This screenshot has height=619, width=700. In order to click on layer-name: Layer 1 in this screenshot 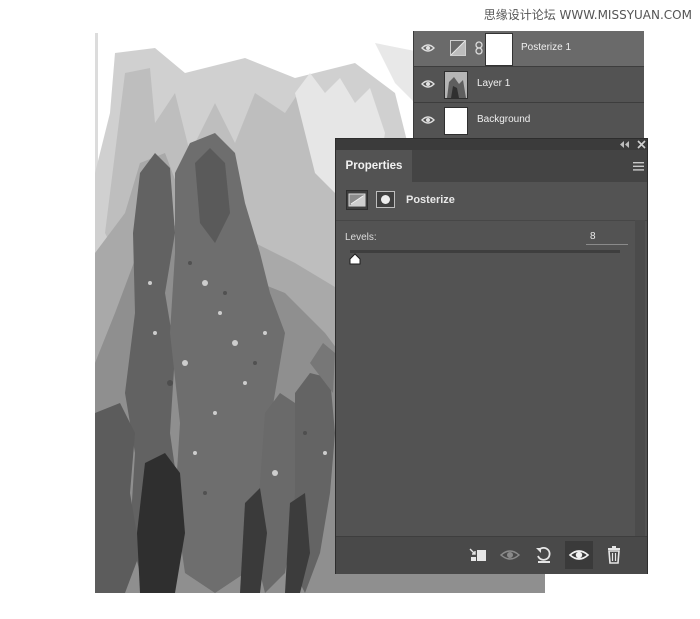, I will do `click(494, 83)`.